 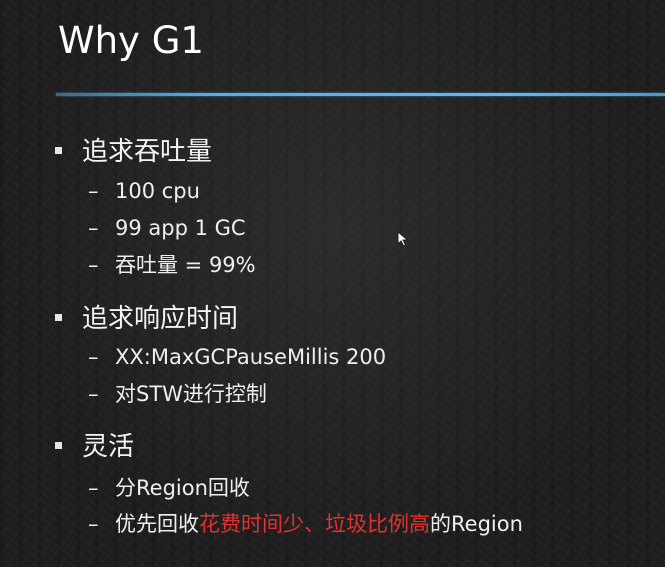 What do you see at coordinates (476, 524) in the screenshot?
I see `sub-item-text-after: 的Region` at bounding box center [476, 524].